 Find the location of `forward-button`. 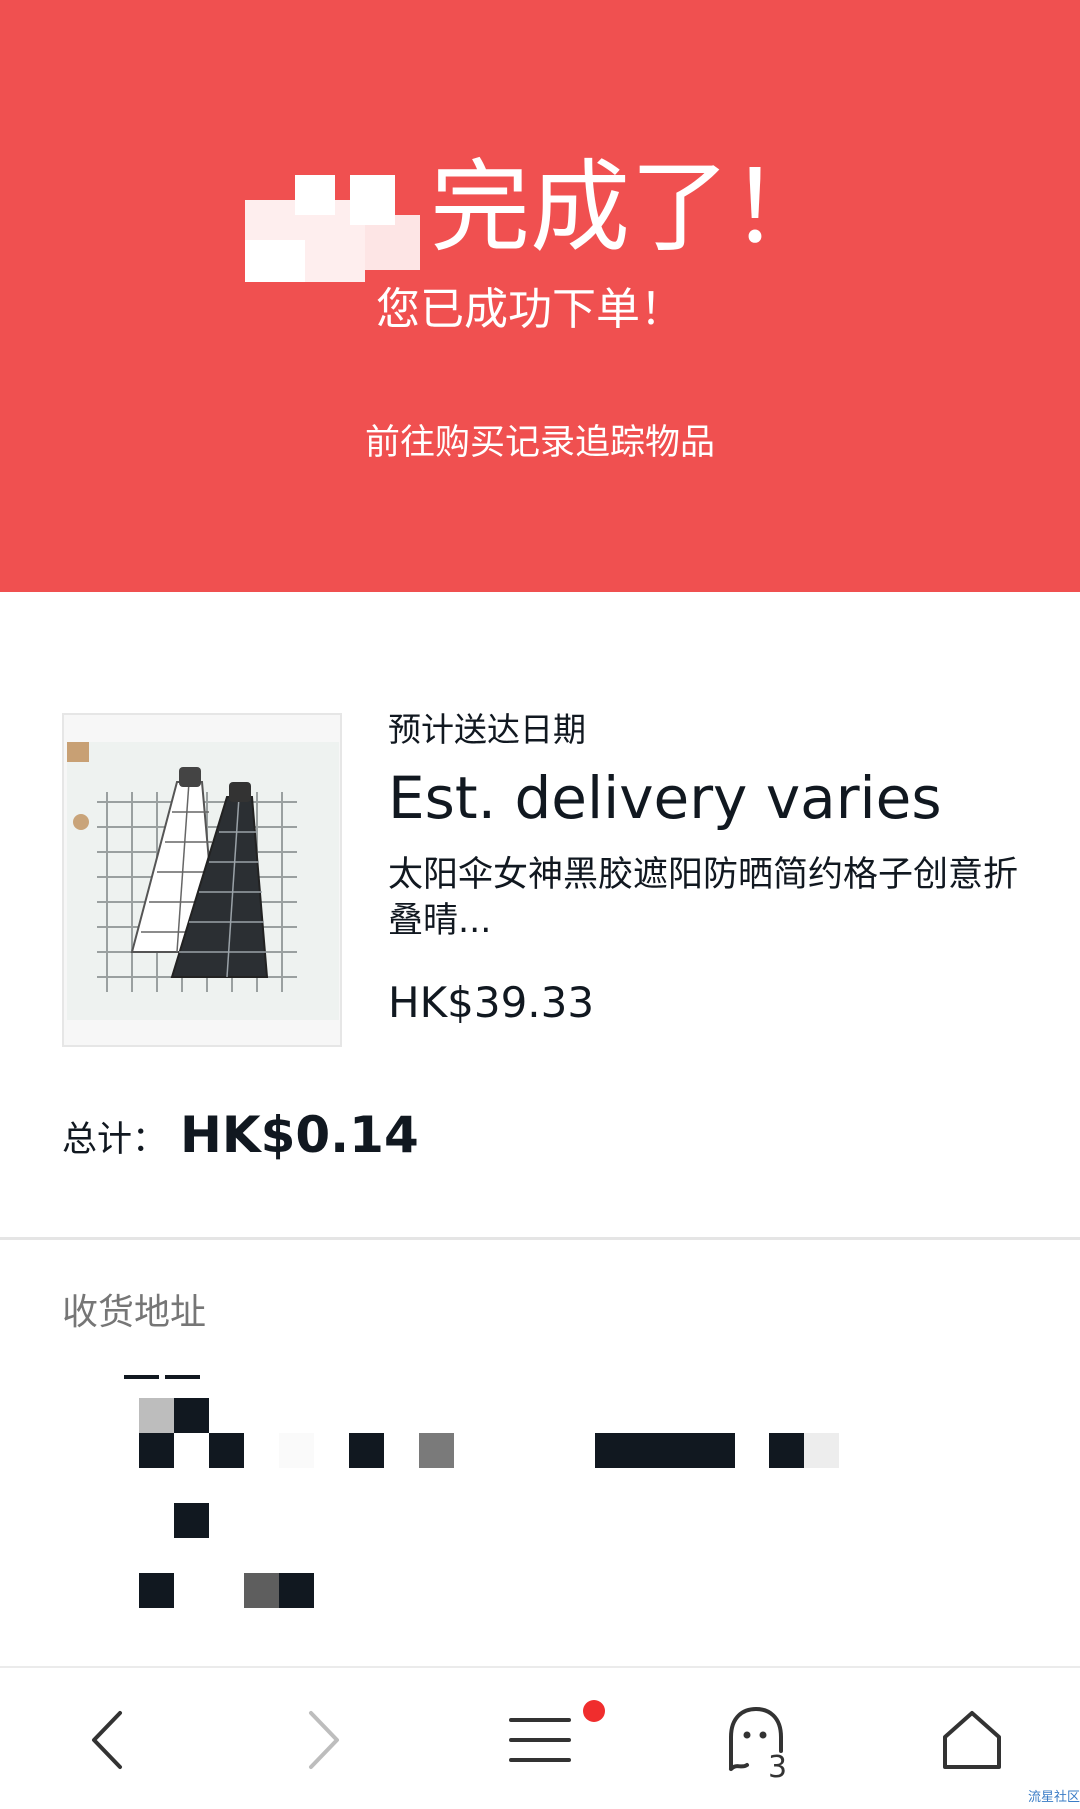

forward-button is located at coordinates (323, 1738).